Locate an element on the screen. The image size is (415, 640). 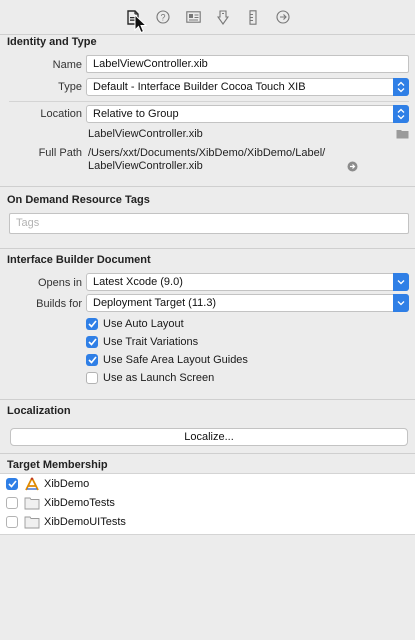
target-membership-section-title: Target Membership is located at coordinates (57, 465).